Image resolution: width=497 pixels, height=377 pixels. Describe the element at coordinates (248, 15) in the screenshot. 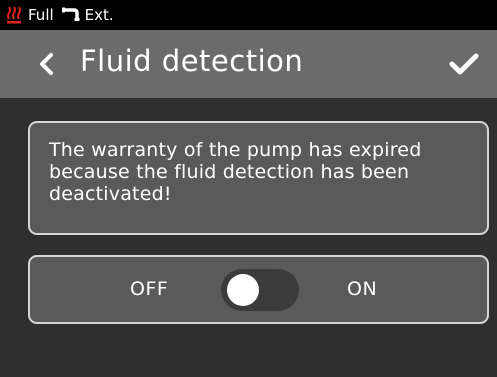

I see `status-bar: Full Ext.` at that location.